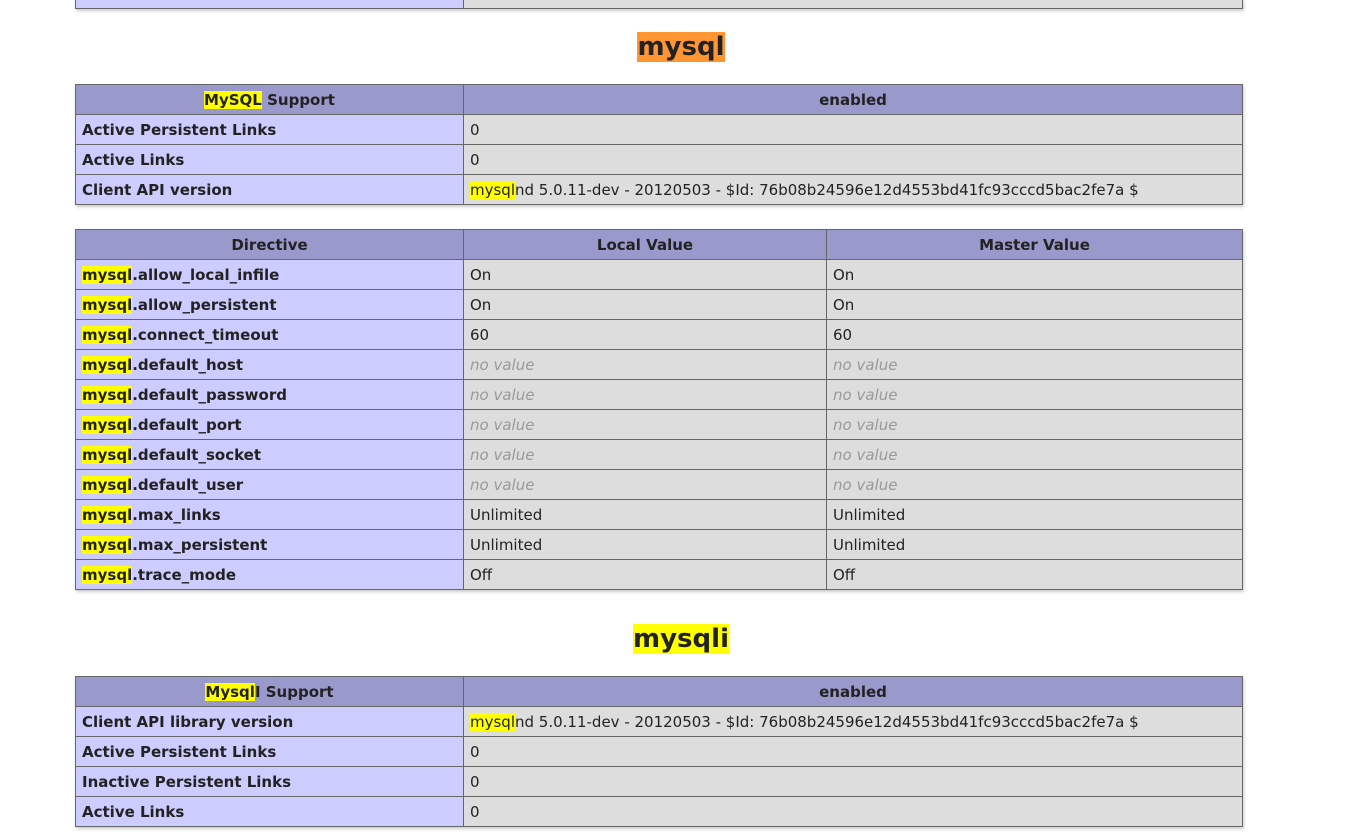 The height and width of the screenshot is (835, 1362). I want to click on support-header-label: MySQL Support, so click(269, 99).